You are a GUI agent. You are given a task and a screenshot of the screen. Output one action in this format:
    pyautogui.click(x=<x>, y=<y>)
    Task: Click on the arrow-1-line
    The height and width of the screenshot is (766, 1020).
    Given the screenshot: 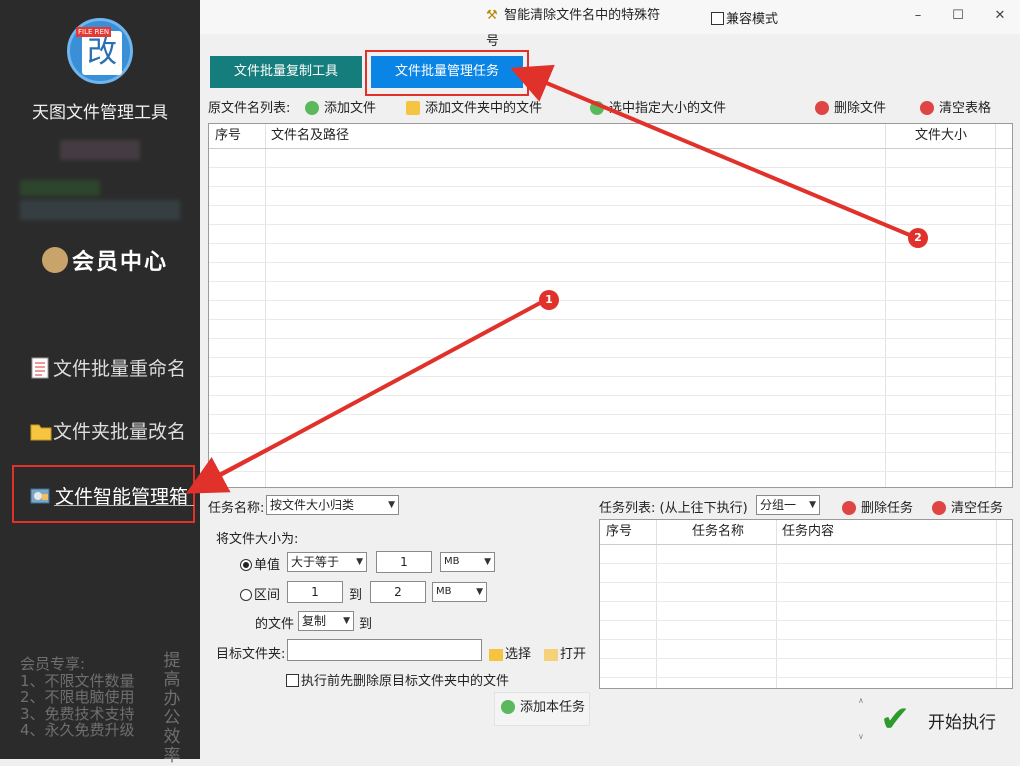 What is the action you would take?
    pyautogui.click(x=363, y=397)
    